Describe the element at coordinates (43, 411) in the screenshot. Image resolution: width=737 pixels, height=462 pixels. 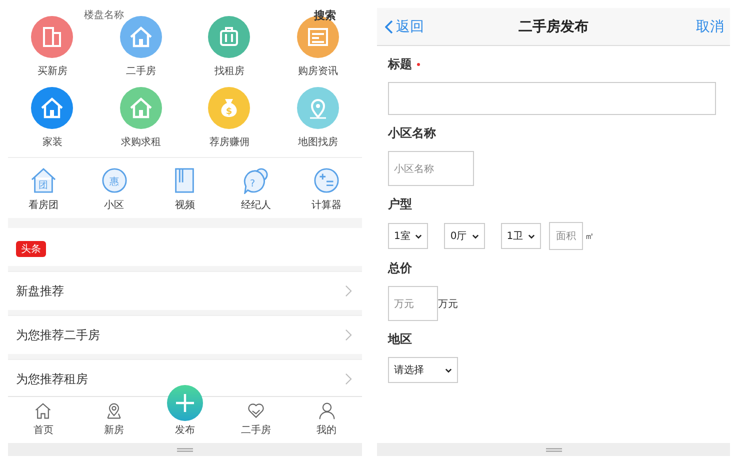
I see `home-icon` at that location.